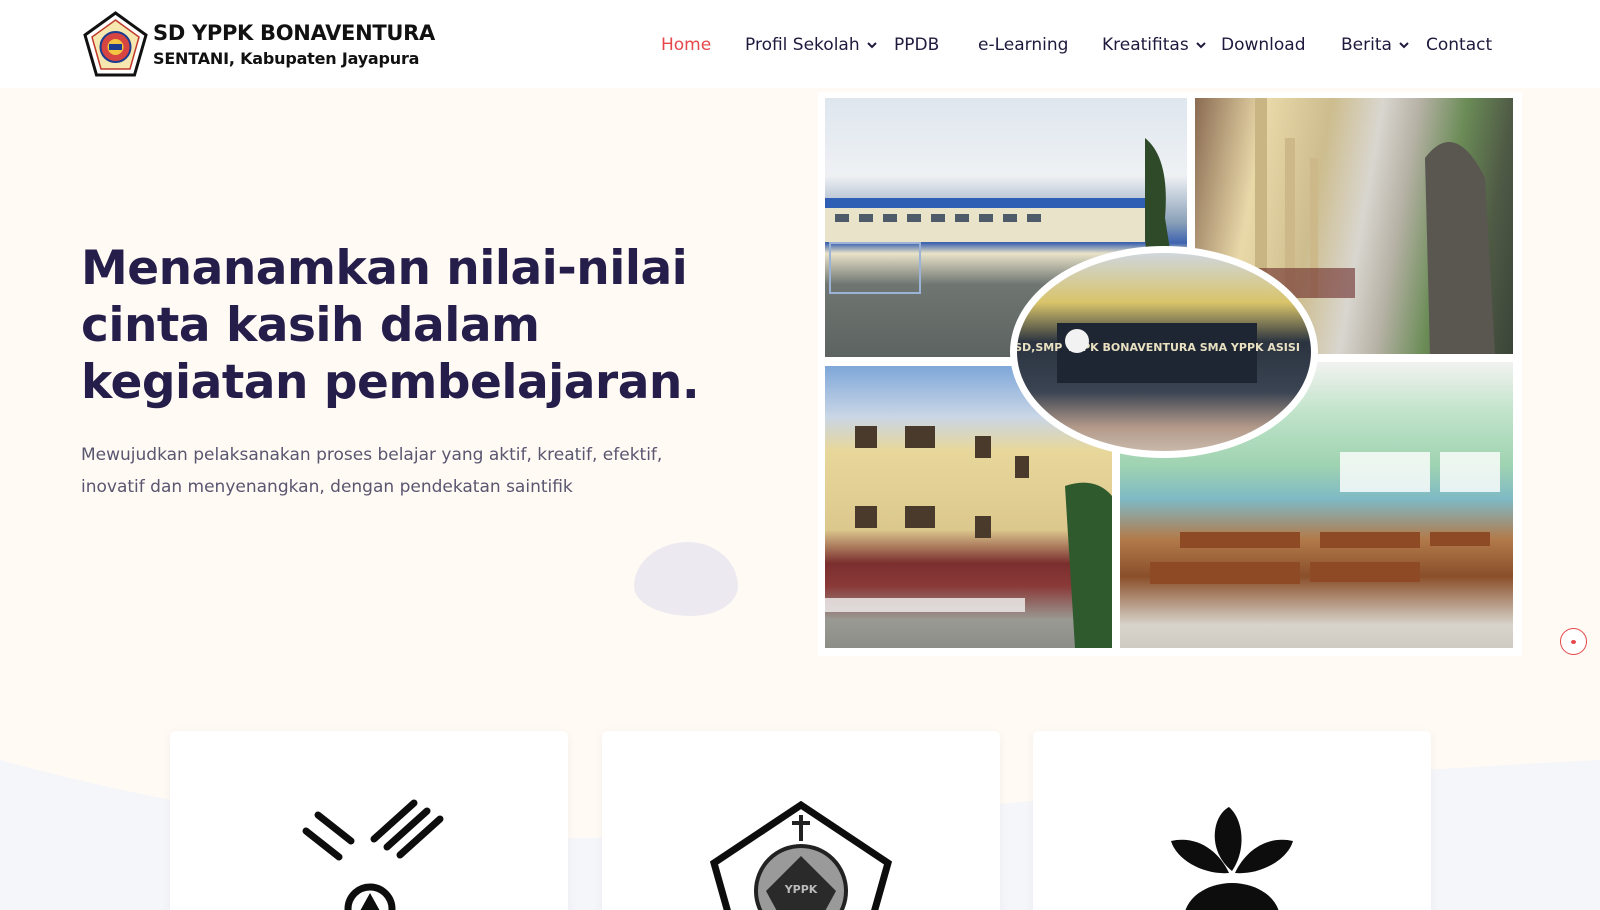  I want to click on nav-item-berita: Berita, so click(1375, 45).